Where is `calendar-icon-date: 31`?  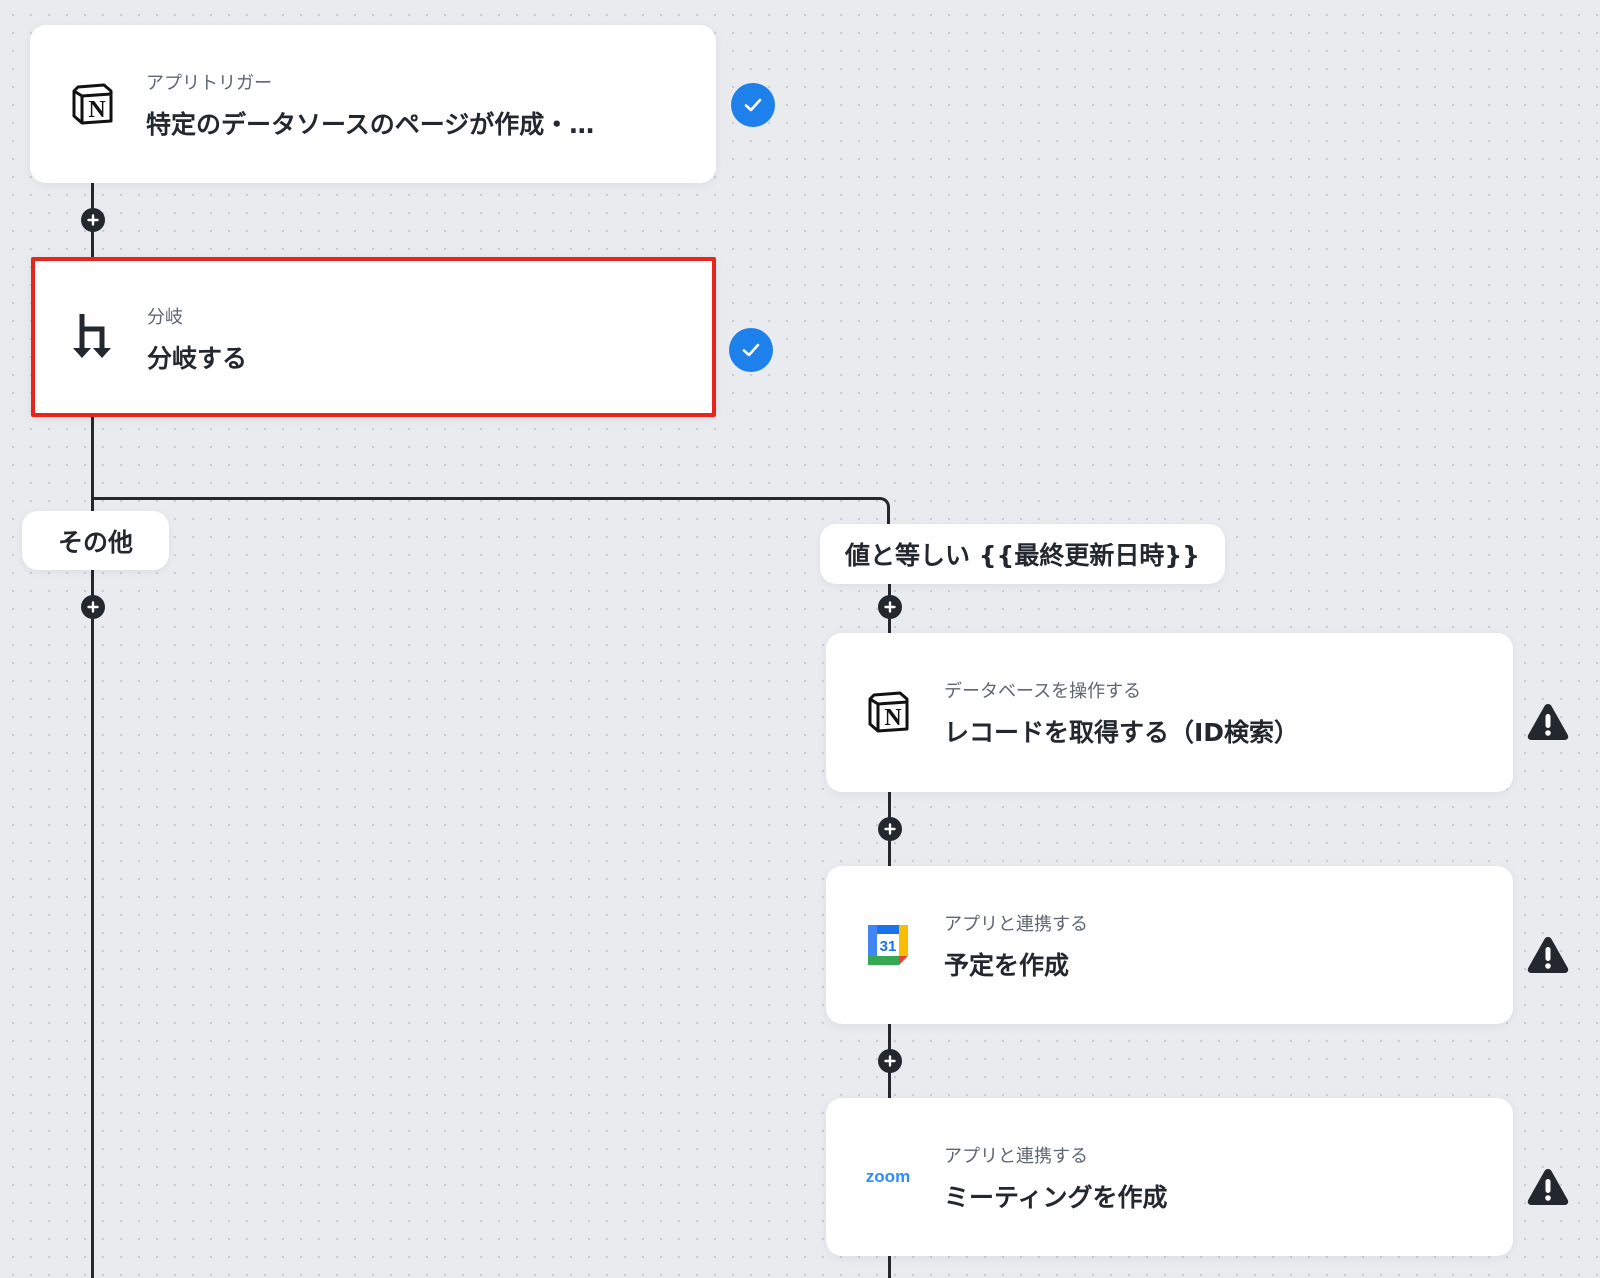 calendar-icon-date: 31 is located at coordinates (888, 946).